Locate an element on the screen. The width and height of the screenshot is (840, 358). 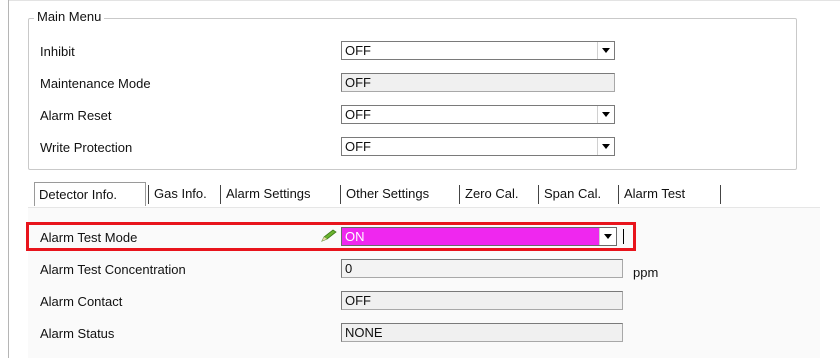
maintenance-mode-label: Maintenance Mode is located at coordinates (95, 83).